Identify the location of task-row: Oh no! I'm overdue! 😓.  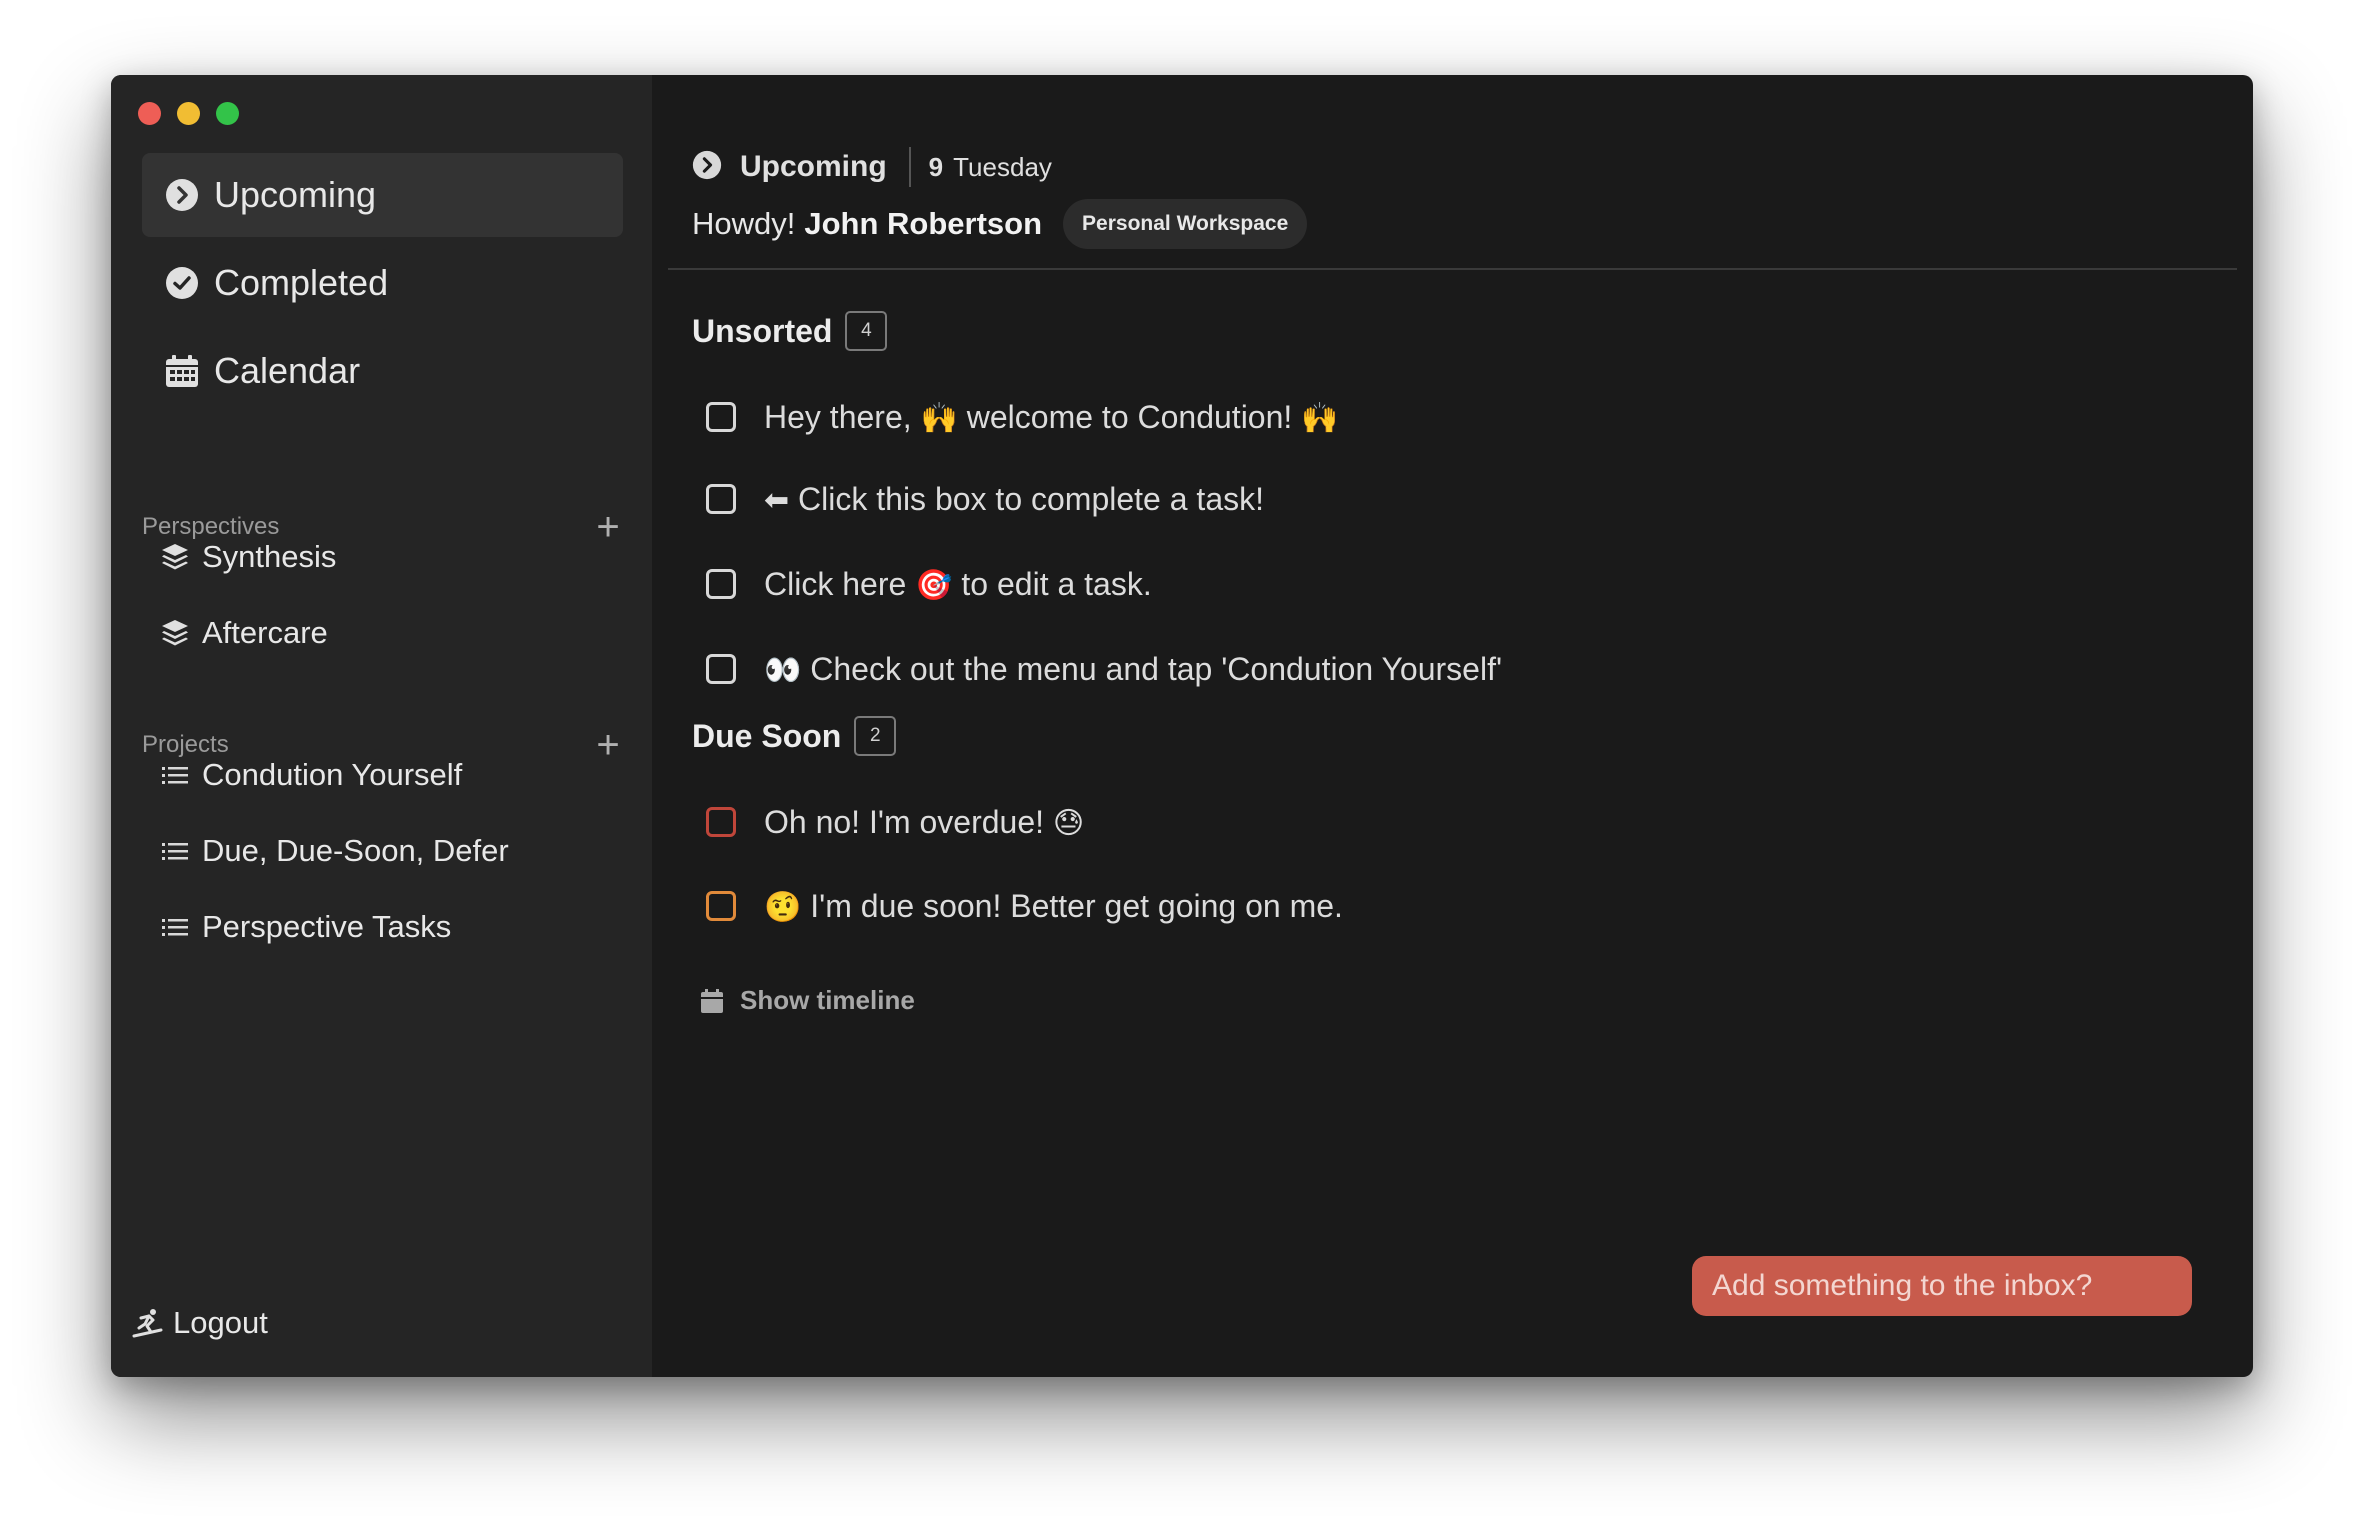
(895, 822).